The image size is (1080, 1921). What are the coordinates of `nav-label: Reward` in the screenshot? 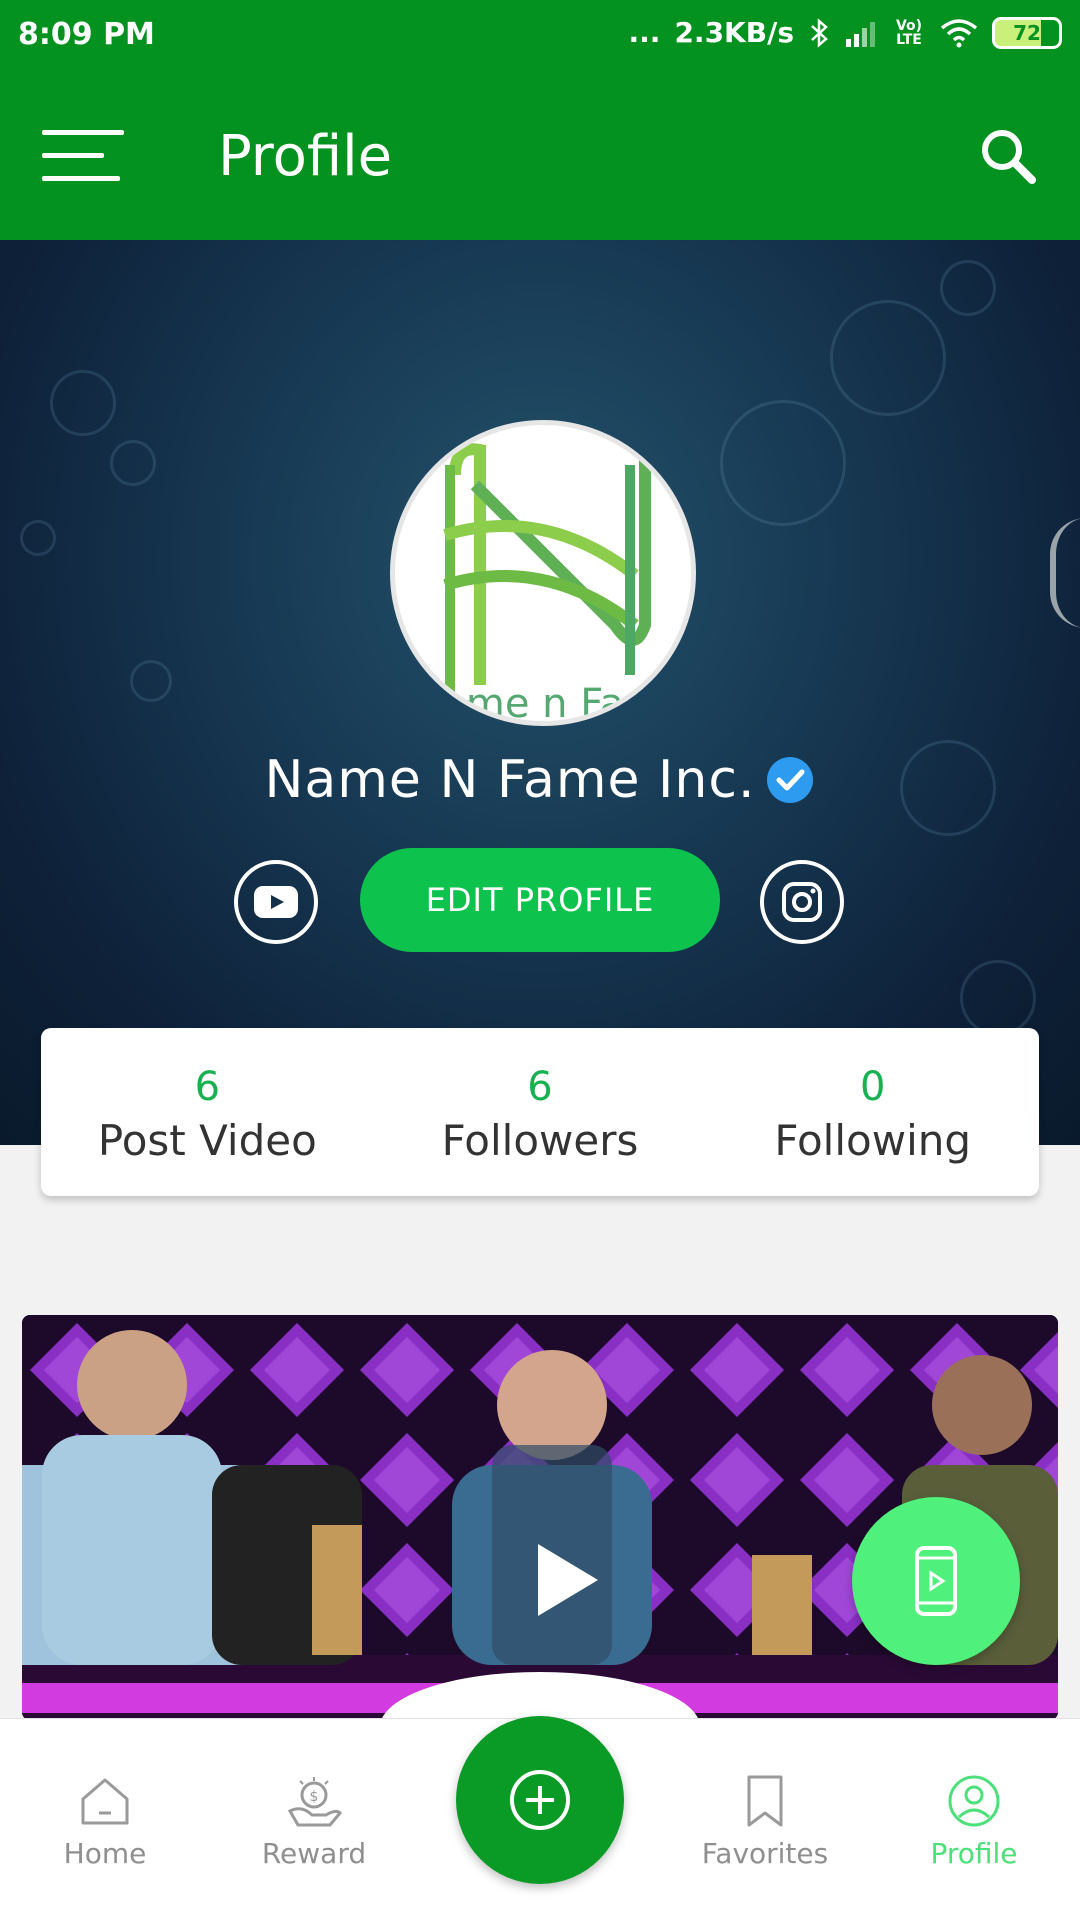 It's located at (314, 1853).